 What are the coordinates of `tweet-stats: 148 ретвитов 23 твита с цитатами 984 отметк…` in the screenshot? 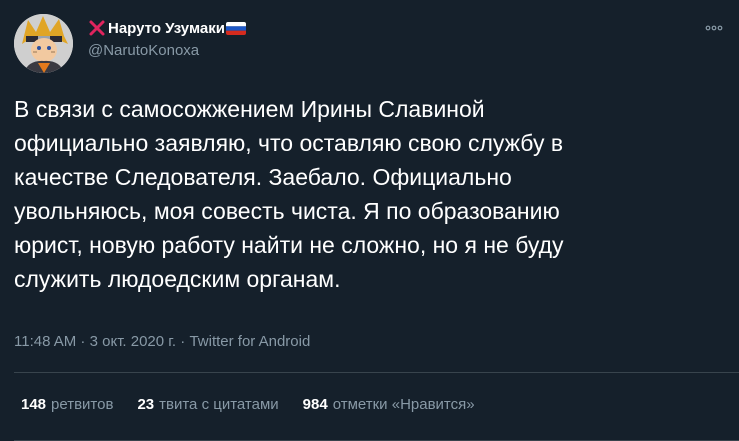 It's located at (260, 404).